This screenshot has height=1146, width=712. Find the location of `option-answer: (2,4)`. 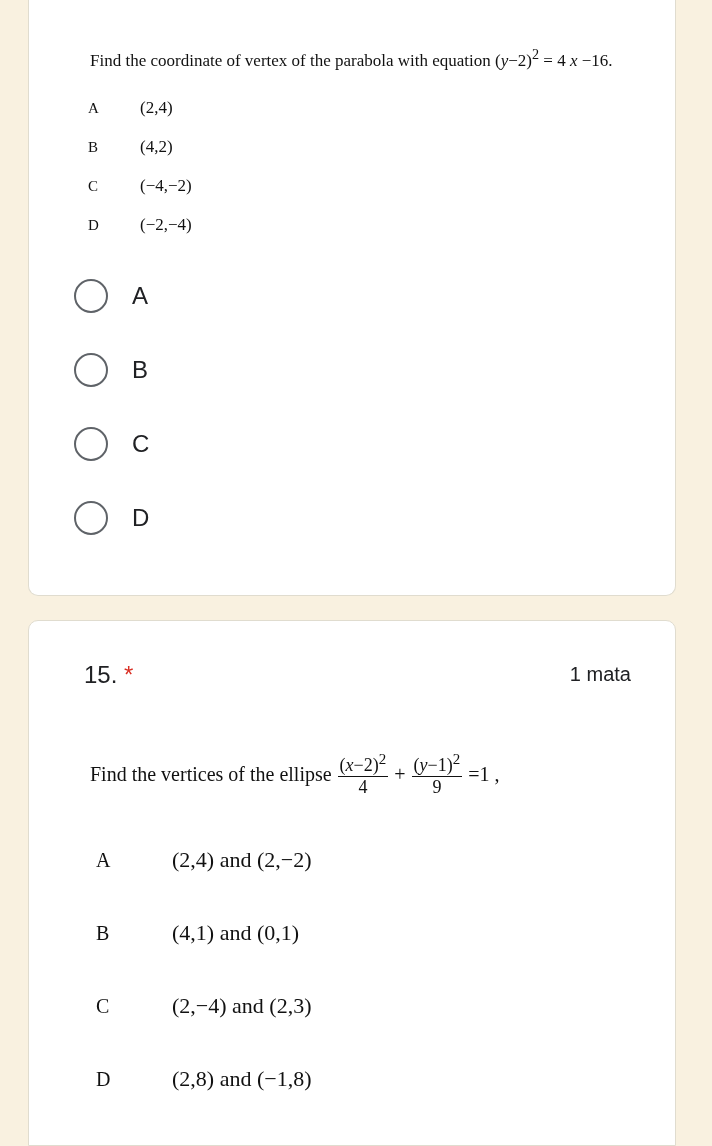

option-answer: (2,4) is located at coordinates (156, 108).